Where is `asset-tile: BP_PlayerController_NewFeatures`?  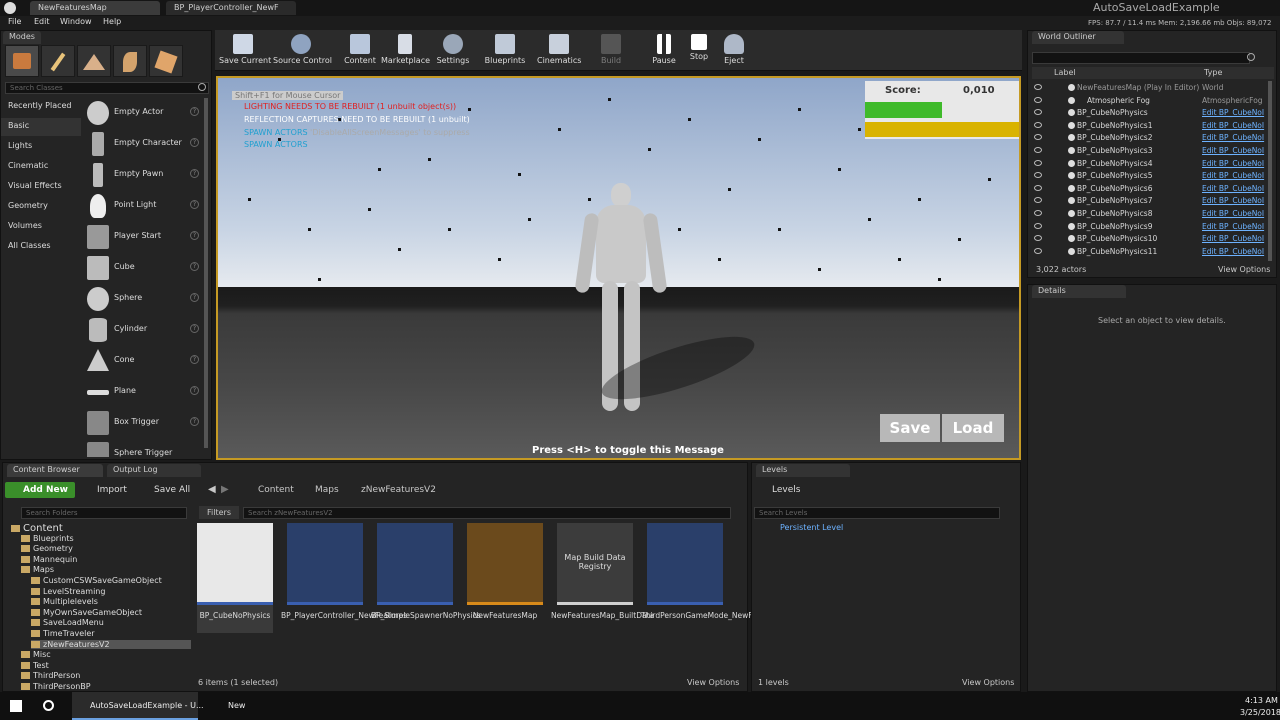
asset-tile: BP_PlayerController_NewFeatures is located at coordinates (344, 578).